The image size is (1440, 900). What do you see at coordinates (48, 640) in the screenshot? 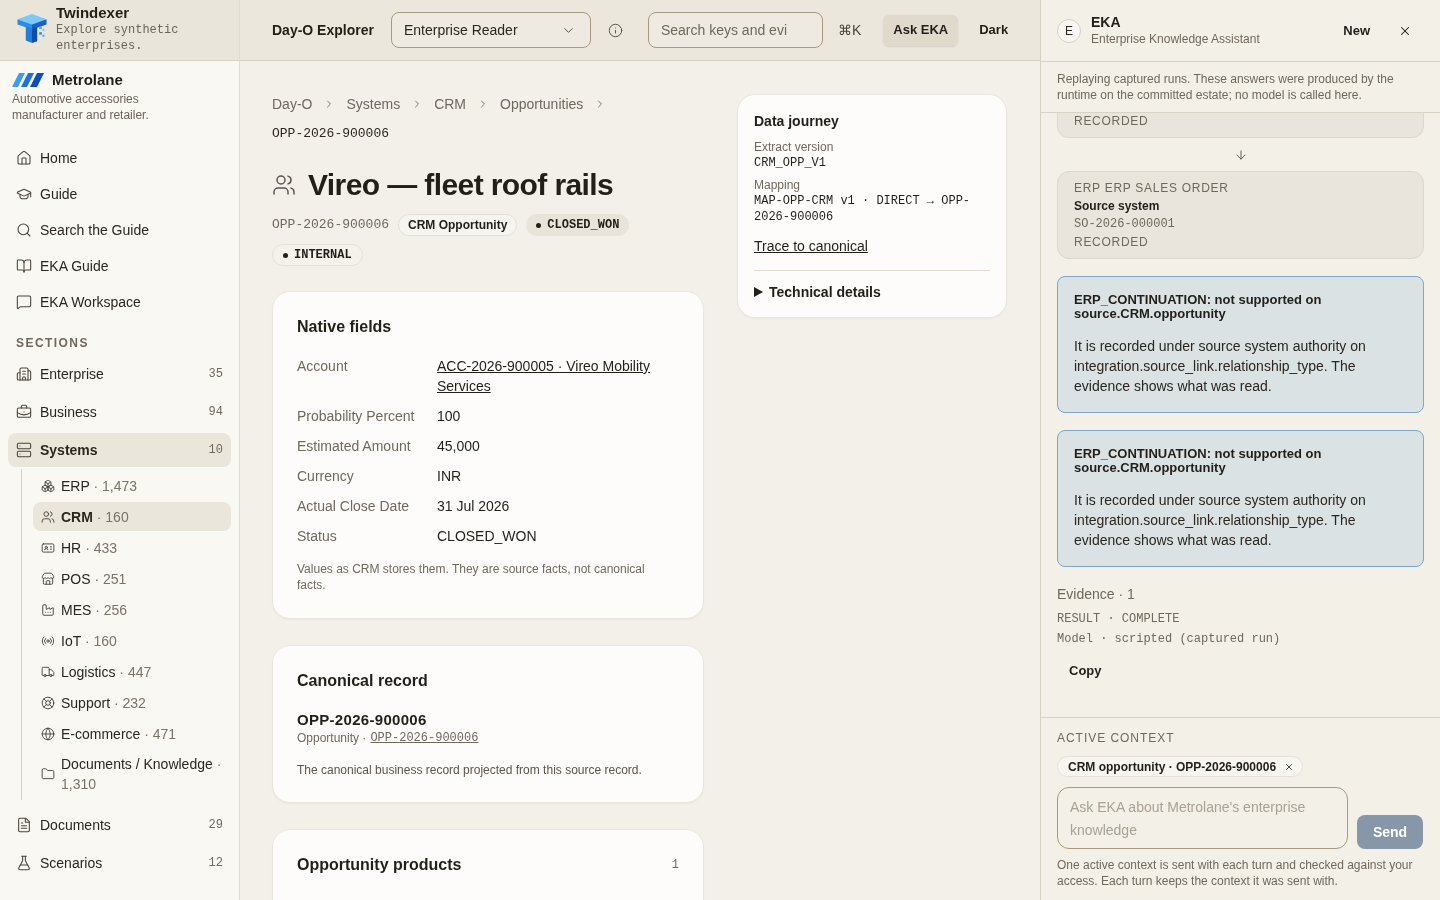
I see `broadcast-icon` at bounding box center [48, 640].